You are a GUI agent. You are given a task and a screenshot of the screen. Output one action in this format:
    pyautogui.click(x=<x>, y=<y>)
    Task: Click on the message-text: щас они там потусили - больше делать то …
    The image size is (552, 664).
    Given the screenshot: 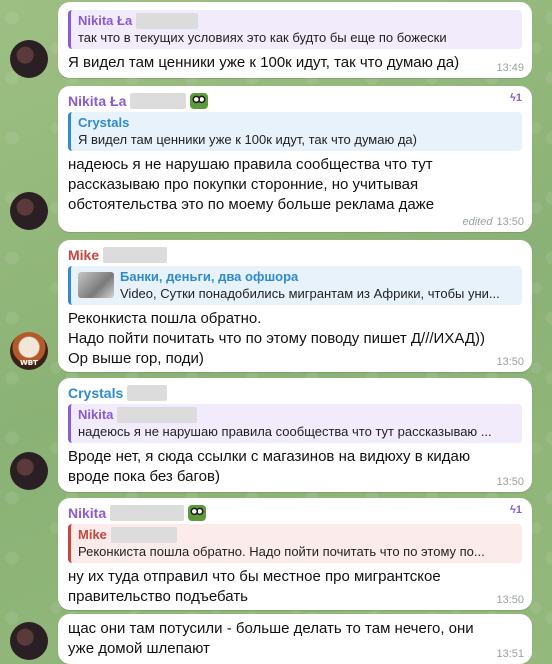 What is the action you would take?
    pyautogui.click(x=271, y=638)
    